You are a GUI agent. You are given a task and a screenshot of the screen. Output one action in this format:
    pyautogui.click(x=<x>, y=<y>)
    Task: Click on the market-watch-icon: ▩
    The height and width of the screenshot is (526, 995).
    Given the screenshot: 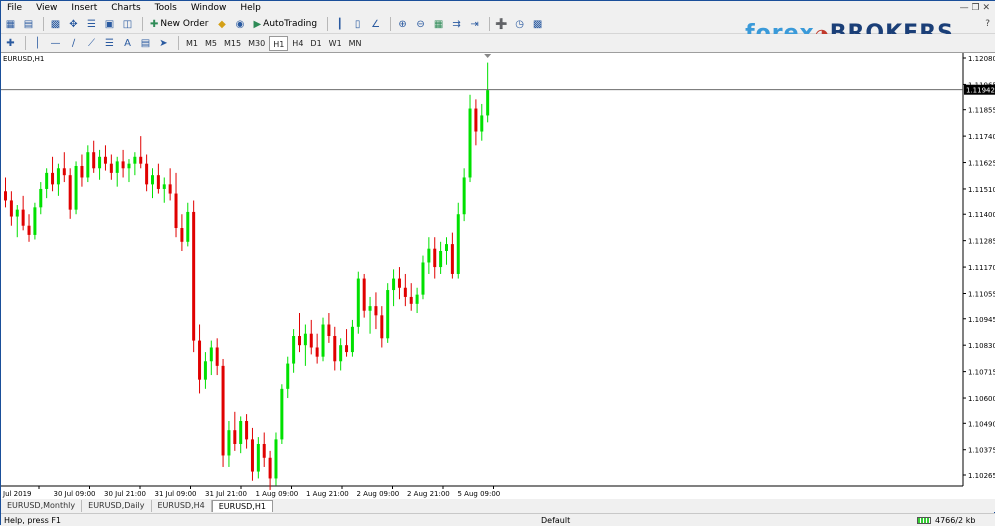 What is the action you would take?
    pyautogui.click(x=55, y=24)
    